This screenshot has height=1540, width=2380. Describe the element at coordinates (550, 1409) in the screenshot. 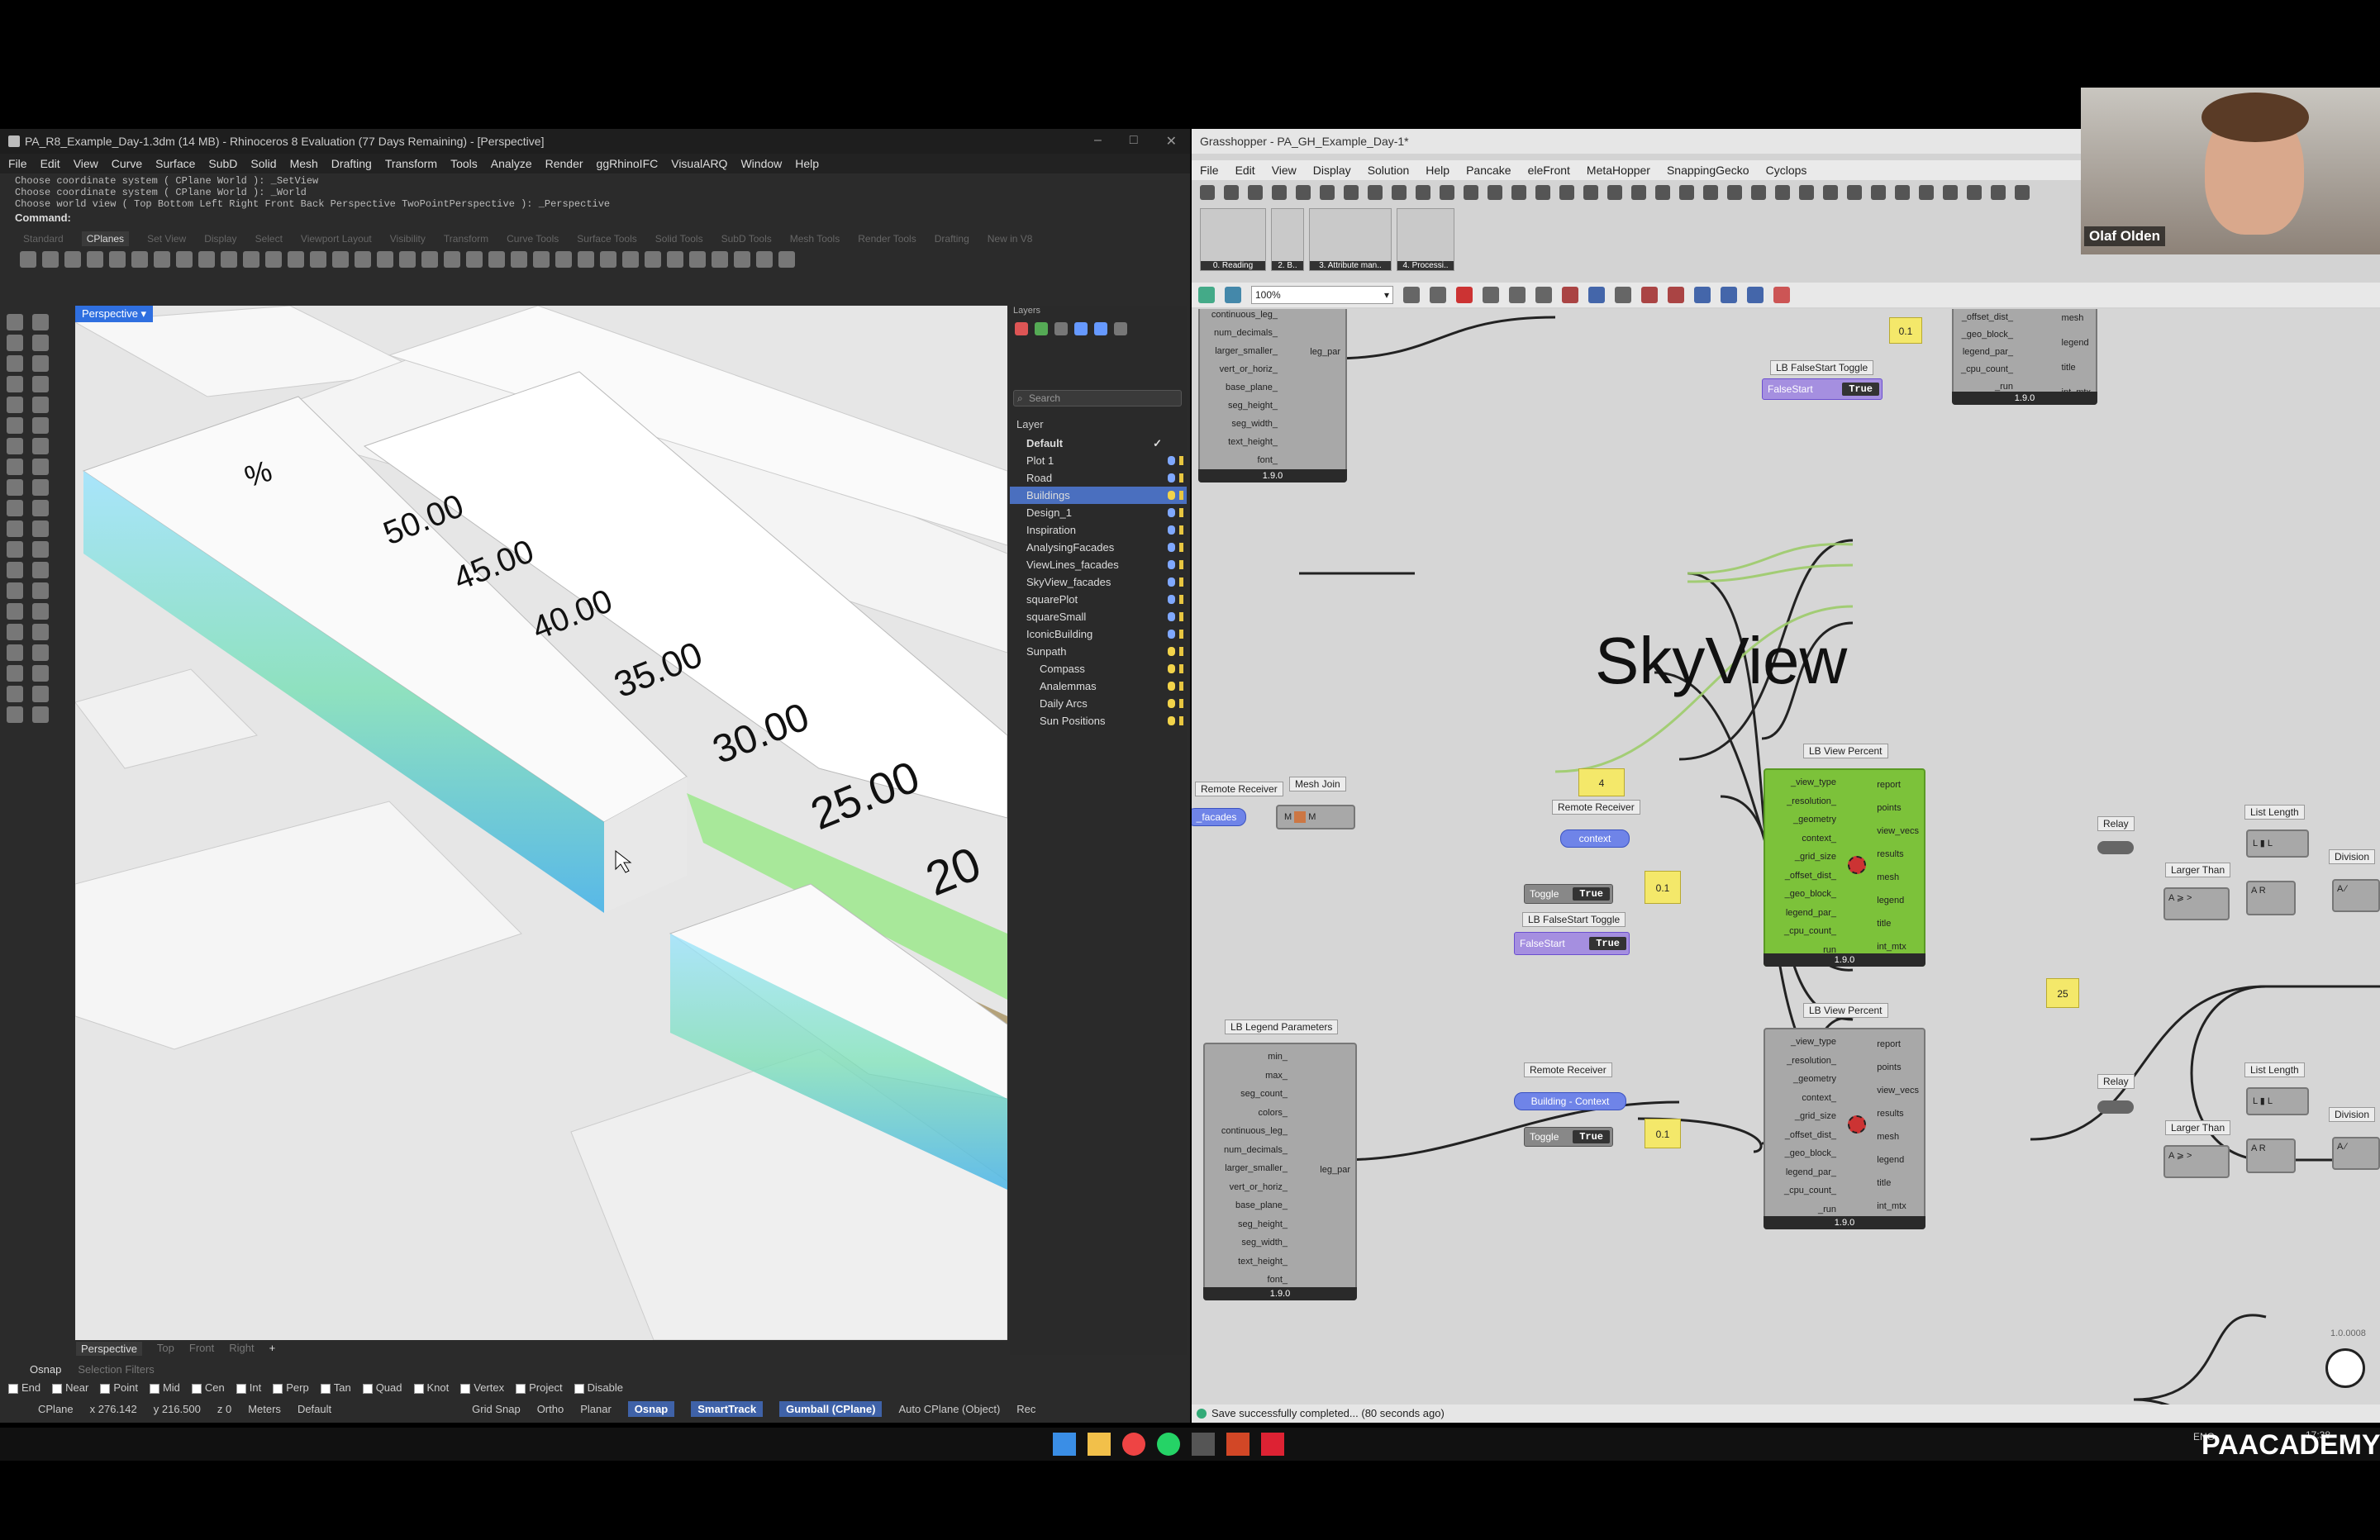

I see `status-ortho: Ortho` at that location.